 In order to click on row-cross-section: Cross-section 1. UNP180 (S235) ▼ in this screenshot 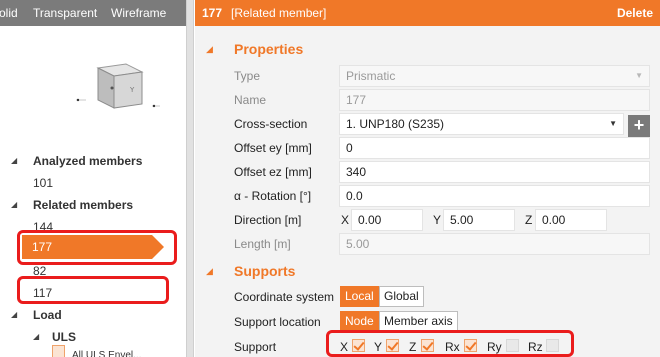, I will do `click(427, 124)`.